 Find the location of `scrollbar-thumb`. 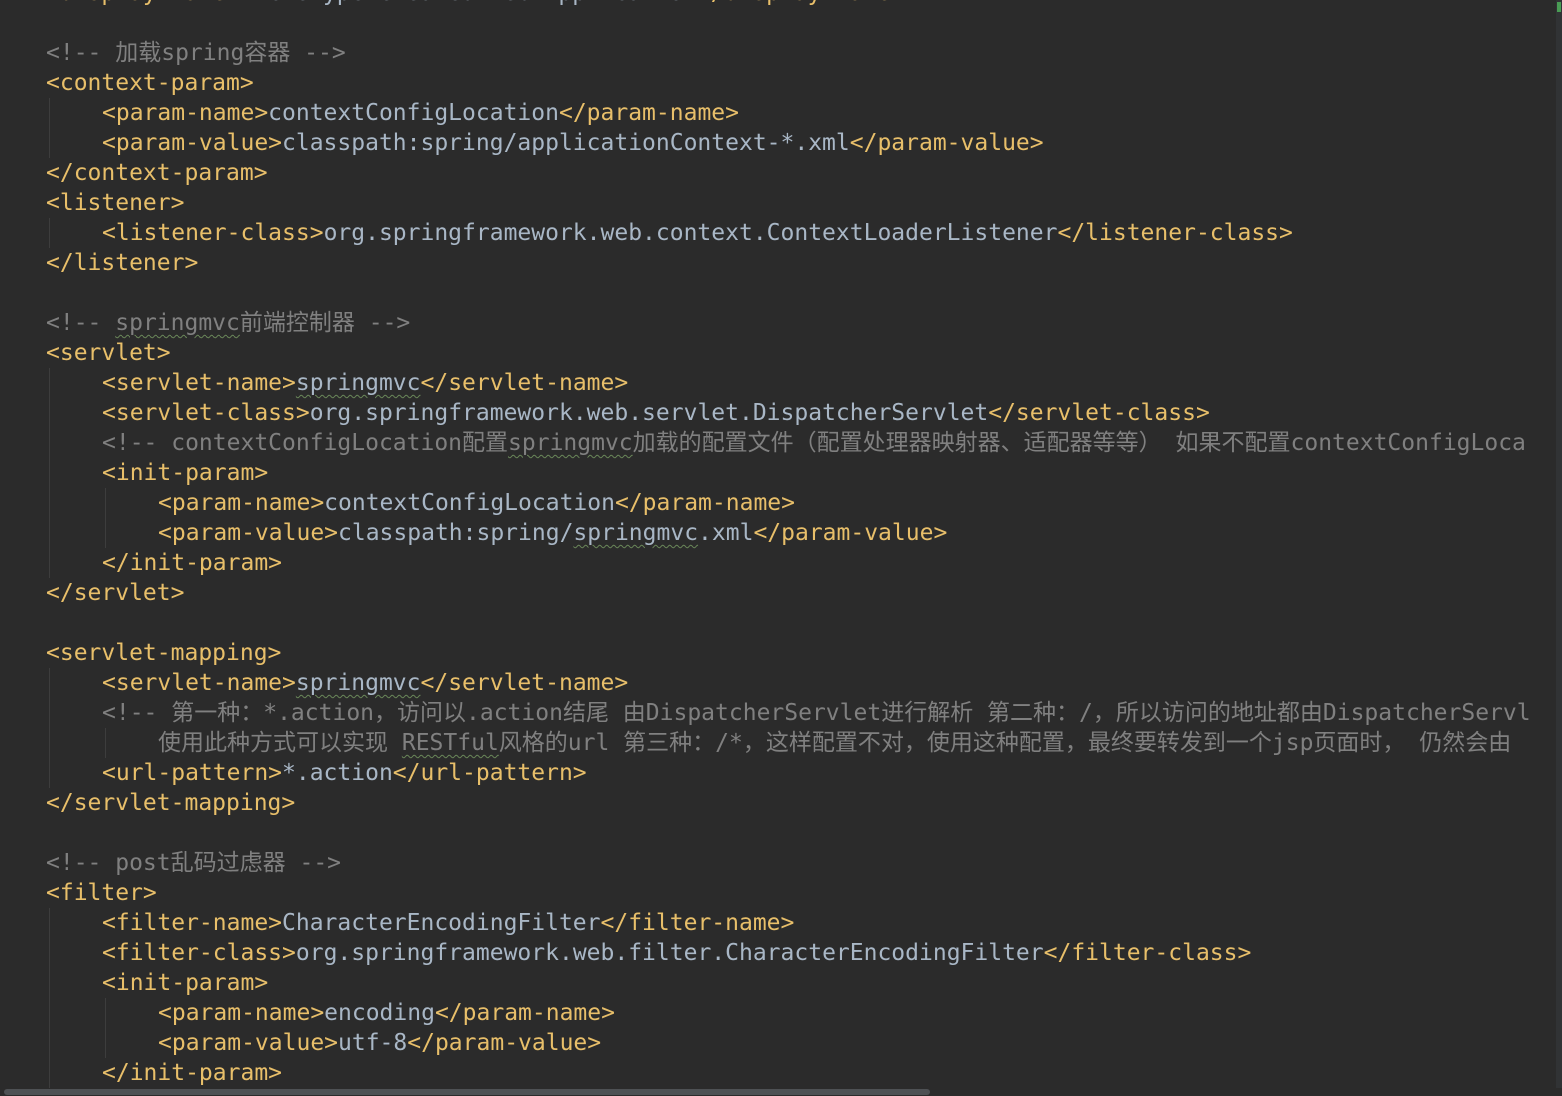

scrollbar-thumb is located at coordinates (467, 1092).